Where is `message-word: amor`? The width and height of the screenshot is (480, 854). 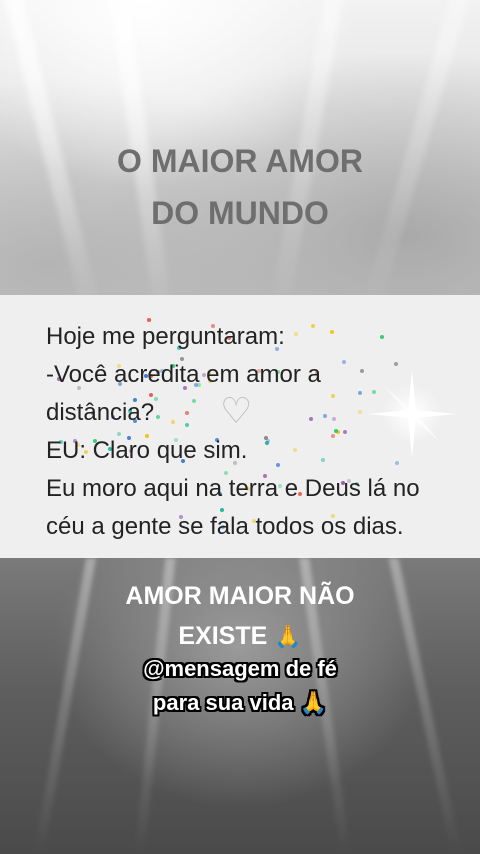 message-word: amor is located at coordinates (273, 374).